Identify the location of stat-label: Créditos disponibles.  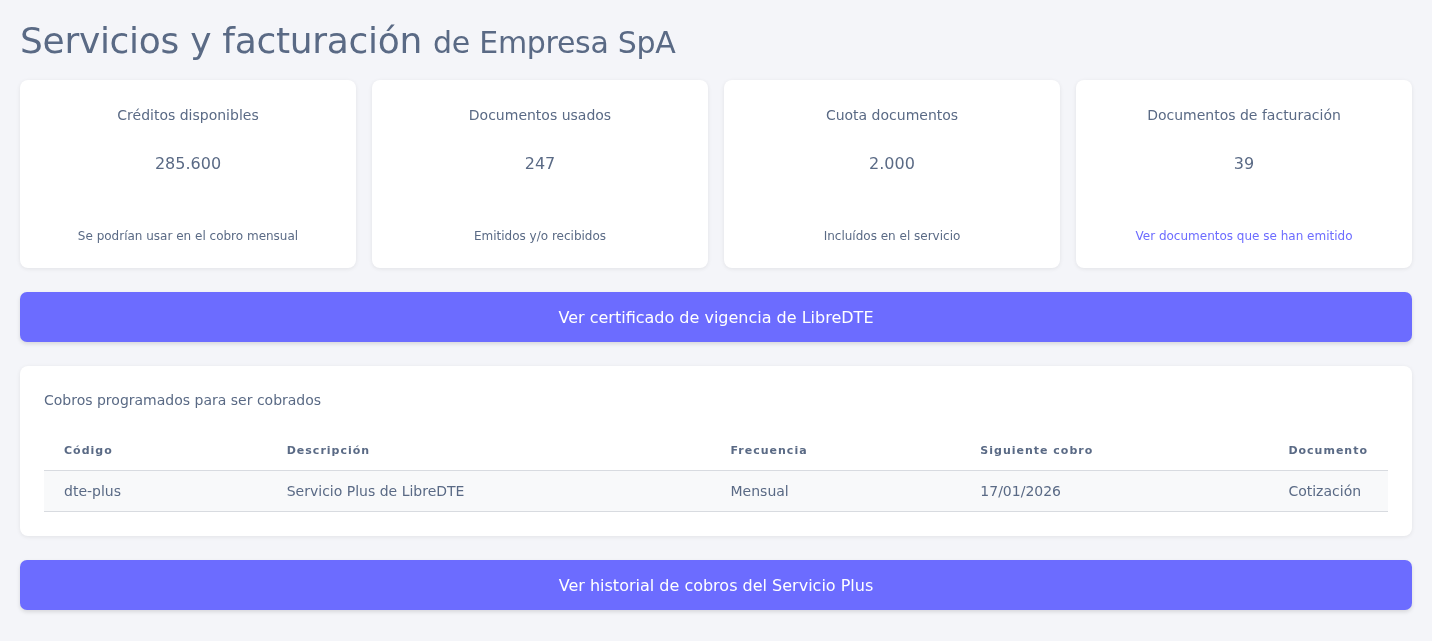
(188, 115).